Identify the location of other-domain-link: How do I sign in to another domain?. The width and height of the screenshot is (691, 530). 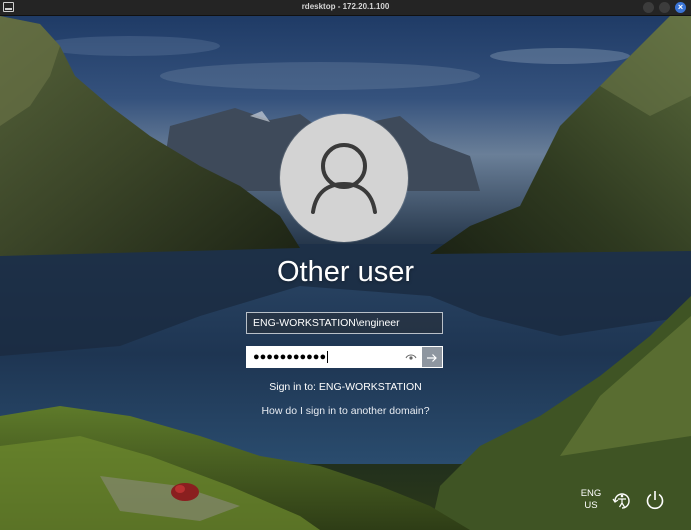
(345, 411).